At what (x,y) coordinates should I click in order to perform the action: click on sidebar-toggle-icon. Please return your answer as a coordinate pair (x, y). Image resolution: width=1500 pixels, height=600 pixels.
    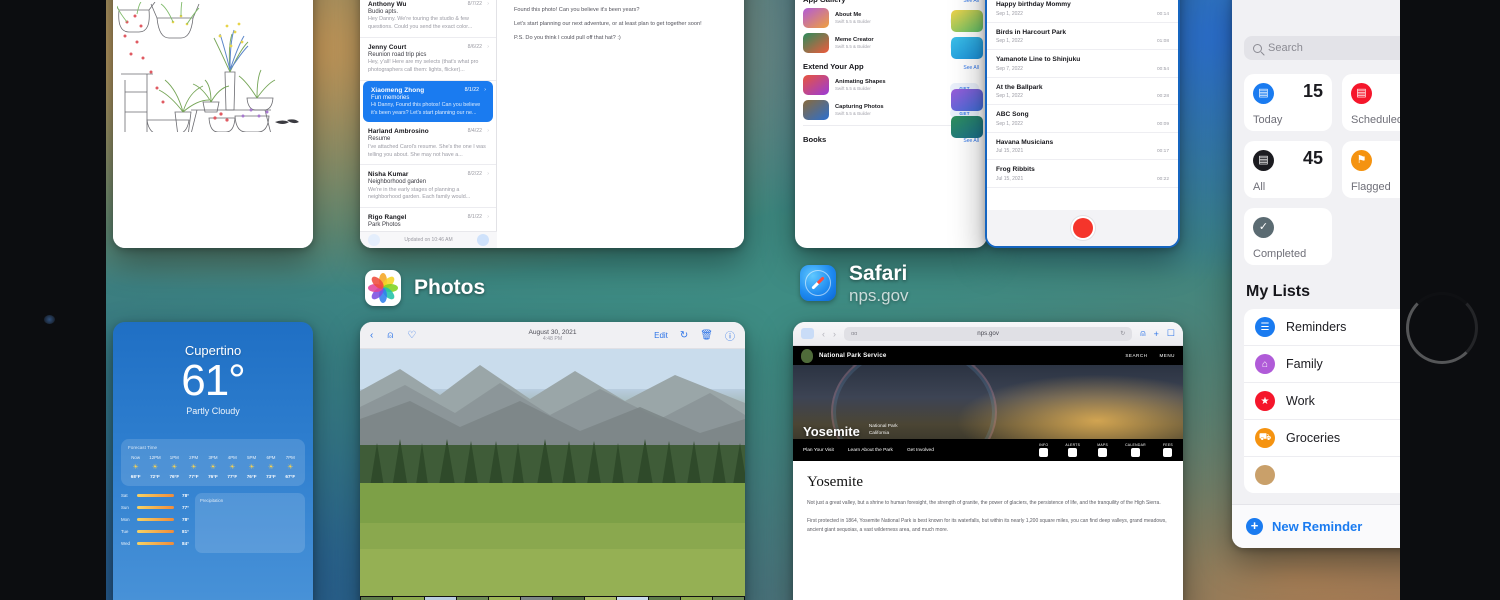
    Looking at the image, I should click on (807, 333).